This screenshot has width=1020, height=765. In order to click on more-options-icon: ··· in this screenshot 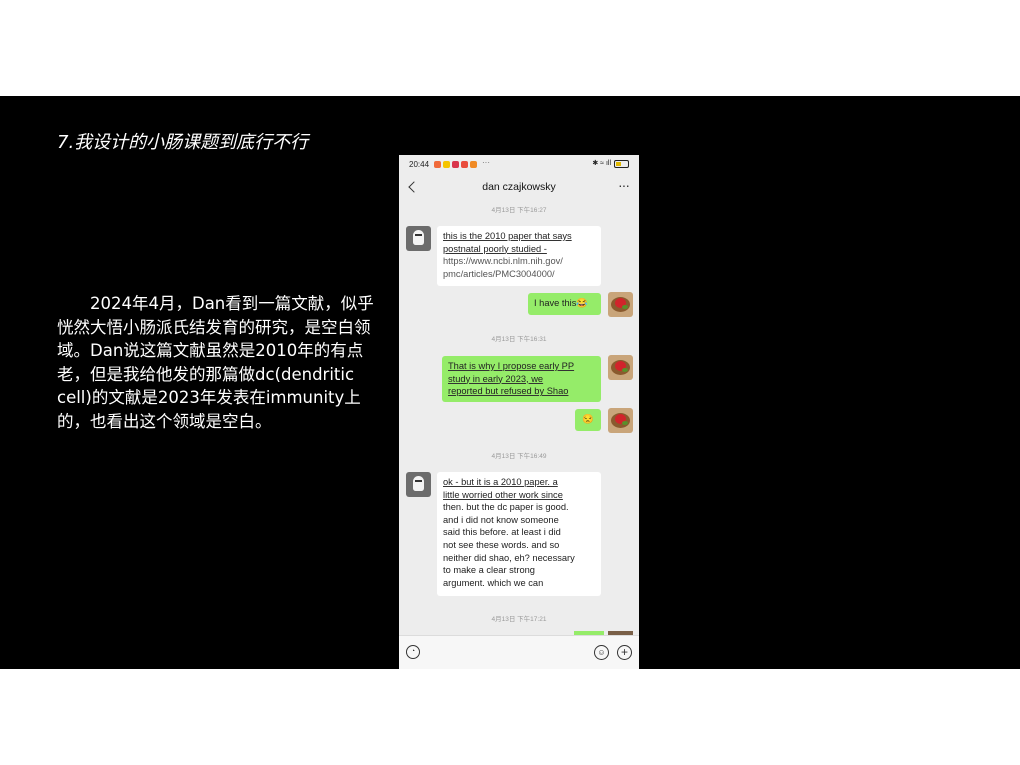, I will do `click(624, 185)`.